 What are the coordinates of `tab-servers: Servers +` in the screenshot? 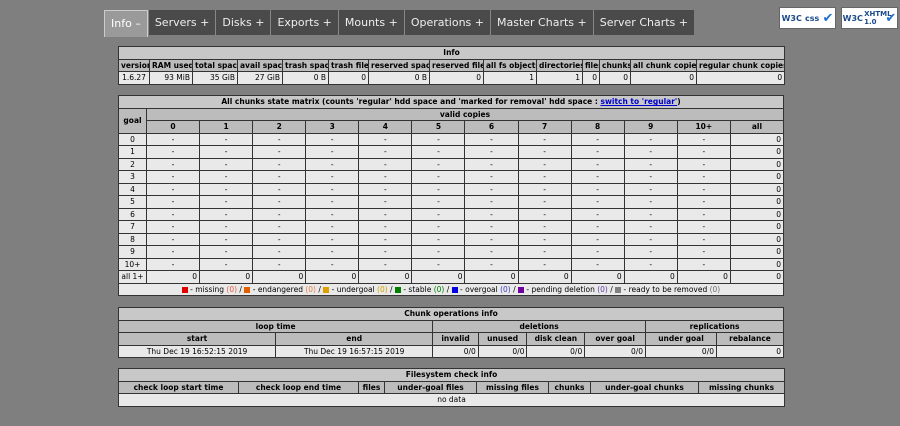 It's located at (181, 22).